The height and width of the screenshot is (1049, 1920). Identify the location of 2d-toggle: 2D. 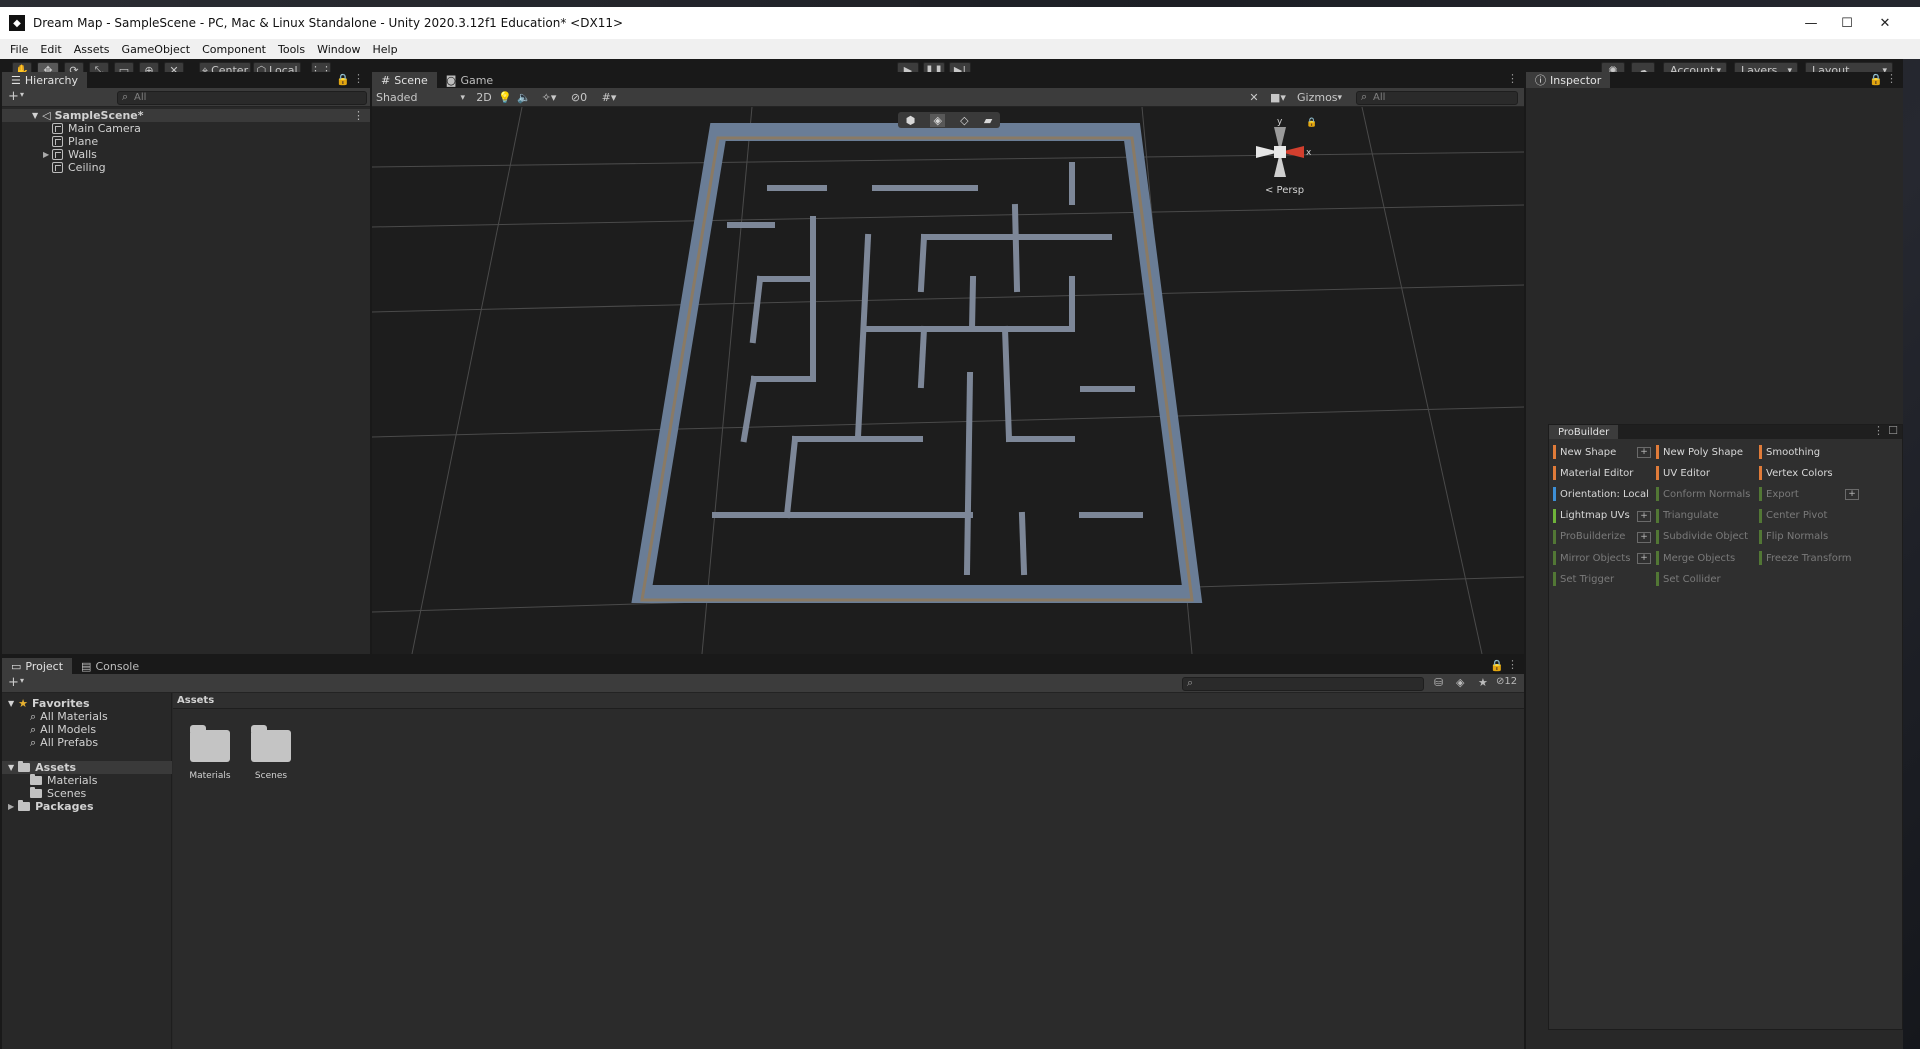
(484, 97).